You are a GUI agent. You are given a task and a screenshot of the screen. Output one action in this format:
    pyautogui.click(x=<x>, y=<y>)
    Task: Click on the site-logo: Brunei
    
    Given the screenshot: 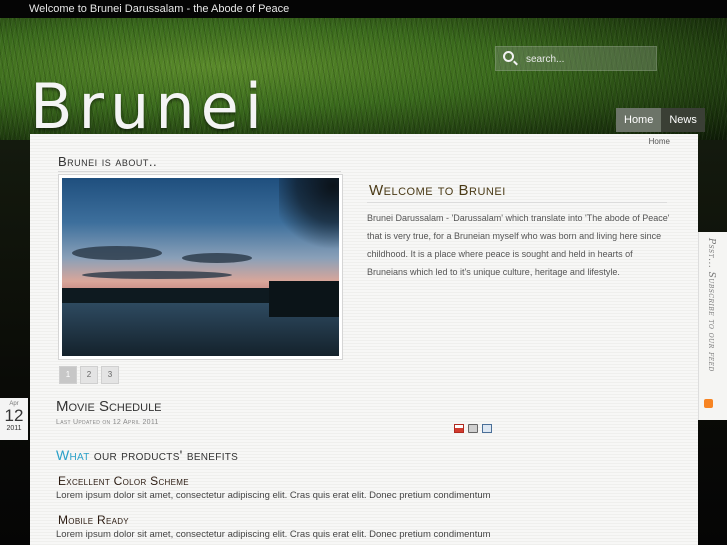 What is the action you would take?
    pyautogui.click(x=149, y=106)
    